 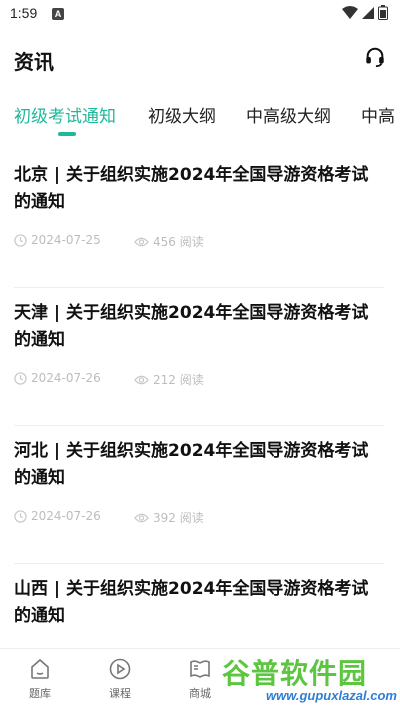 I want to click on wifi-icon, so click(x=350, y=12).